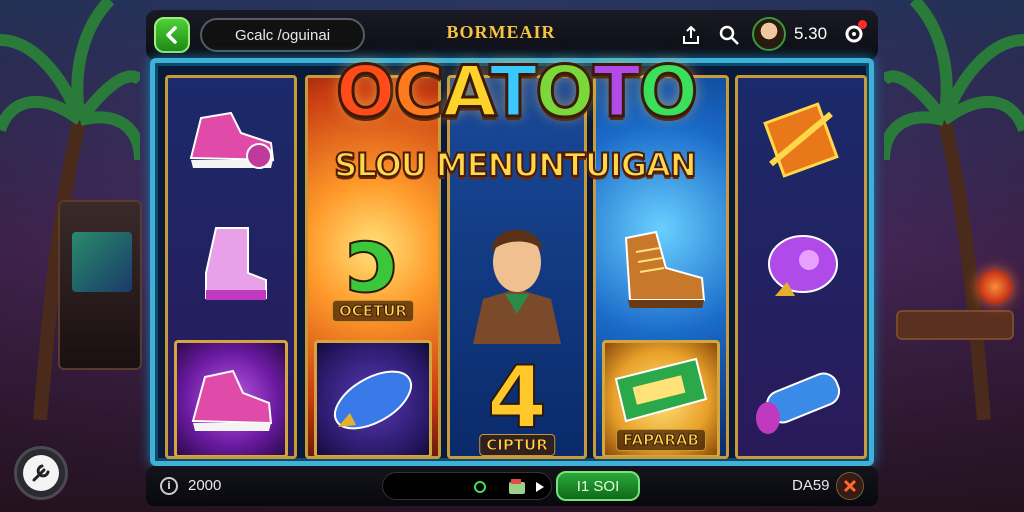 The height and width of the screenshot is (512, 1024). I want to click on reel-4-label: FAPARAB, so click(661, 440).